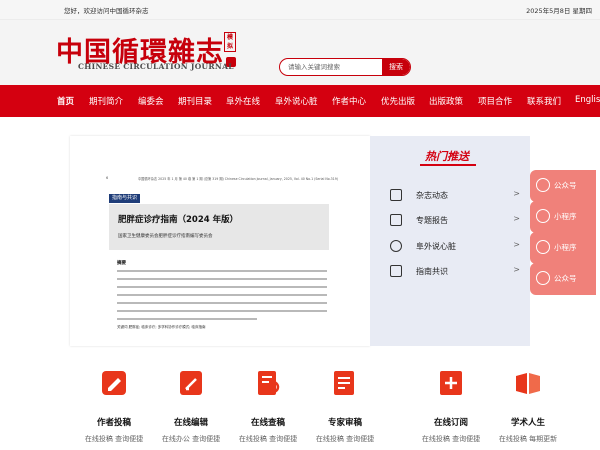 The width and height of the screenshot is (600, 450). What do you see at coordinates (106, 101) in the screenshot?
I see `nav-item-about: 期刊简介` at bounding box center [106, 101].